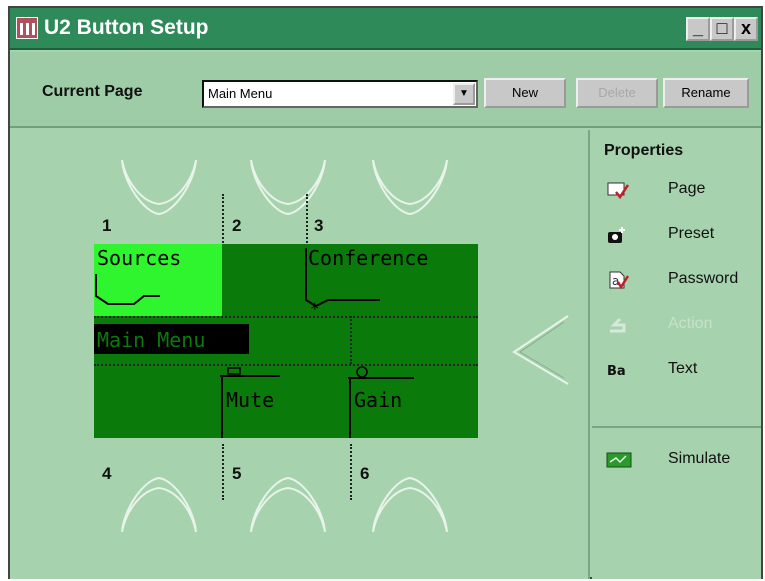  I want to click on property-preset-label: Preset, so click(691, 233).